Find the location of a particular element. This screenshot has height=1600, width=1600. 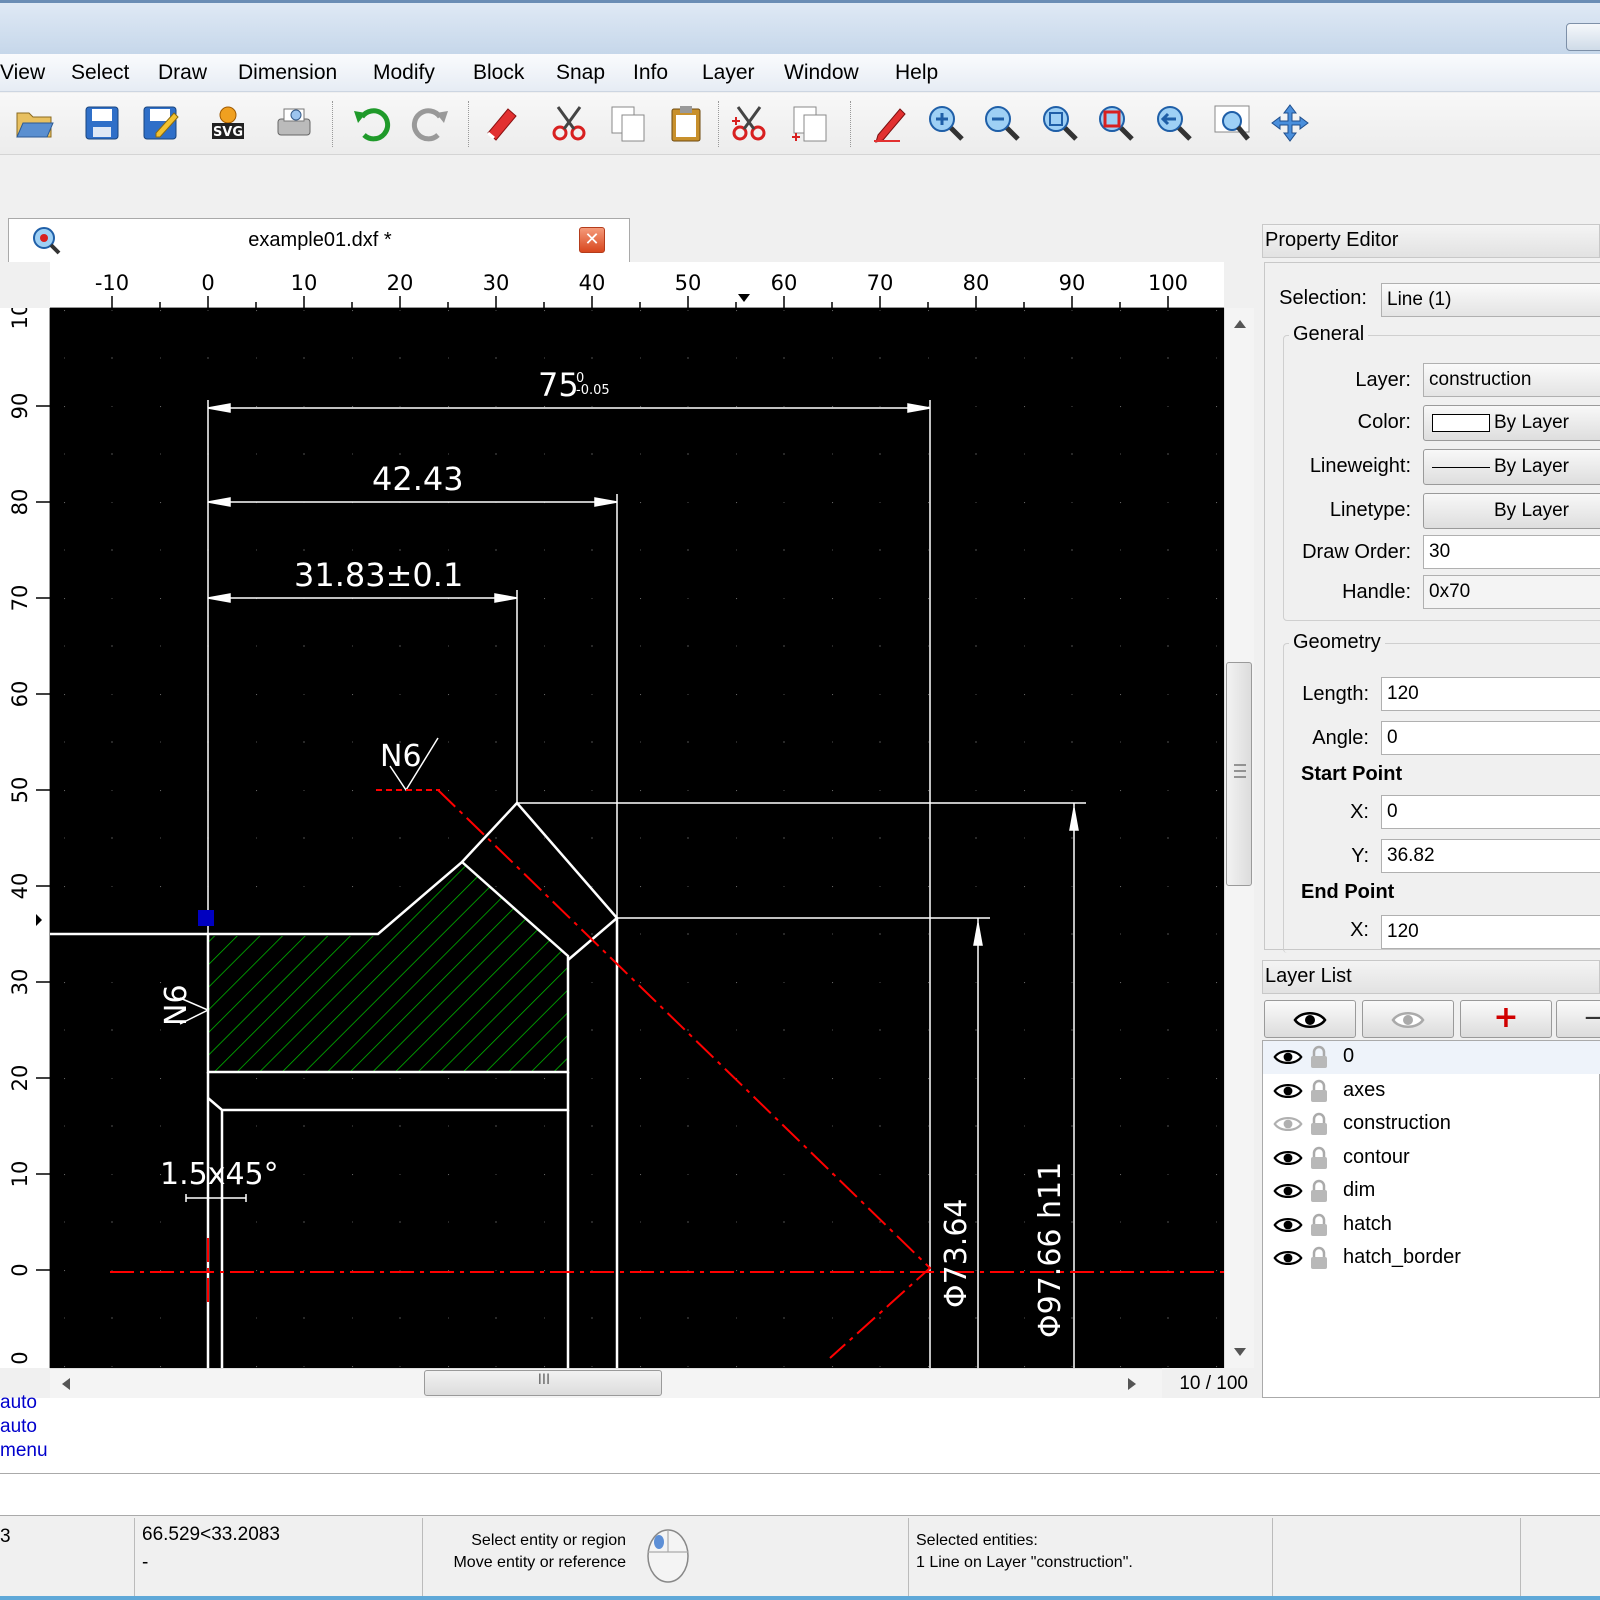

lineweight-button: By Layer is located at coordinates (1511, 467).